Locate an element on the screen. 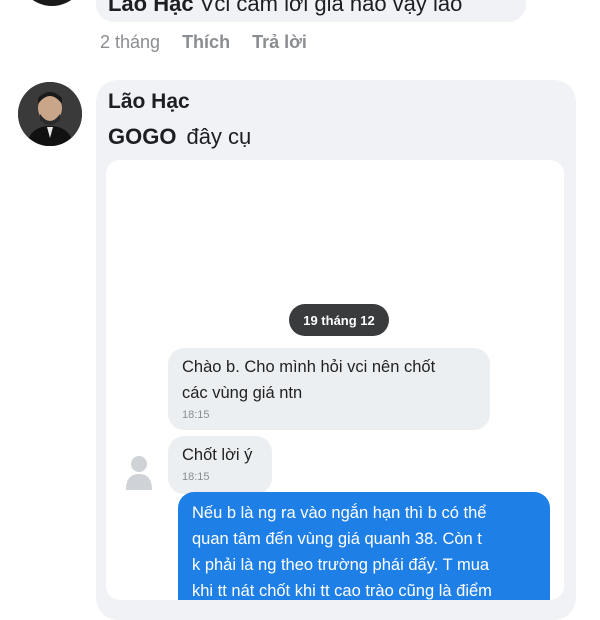  default-avatar-icon is located at coordinates (139, 472).